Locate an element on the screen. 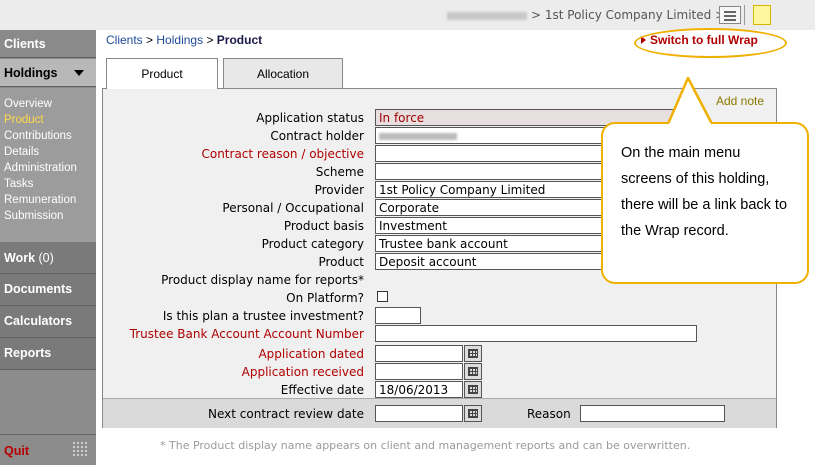 The image size is (815, 465). label-application-dated: Application dated is located at coordinates (311, 354).